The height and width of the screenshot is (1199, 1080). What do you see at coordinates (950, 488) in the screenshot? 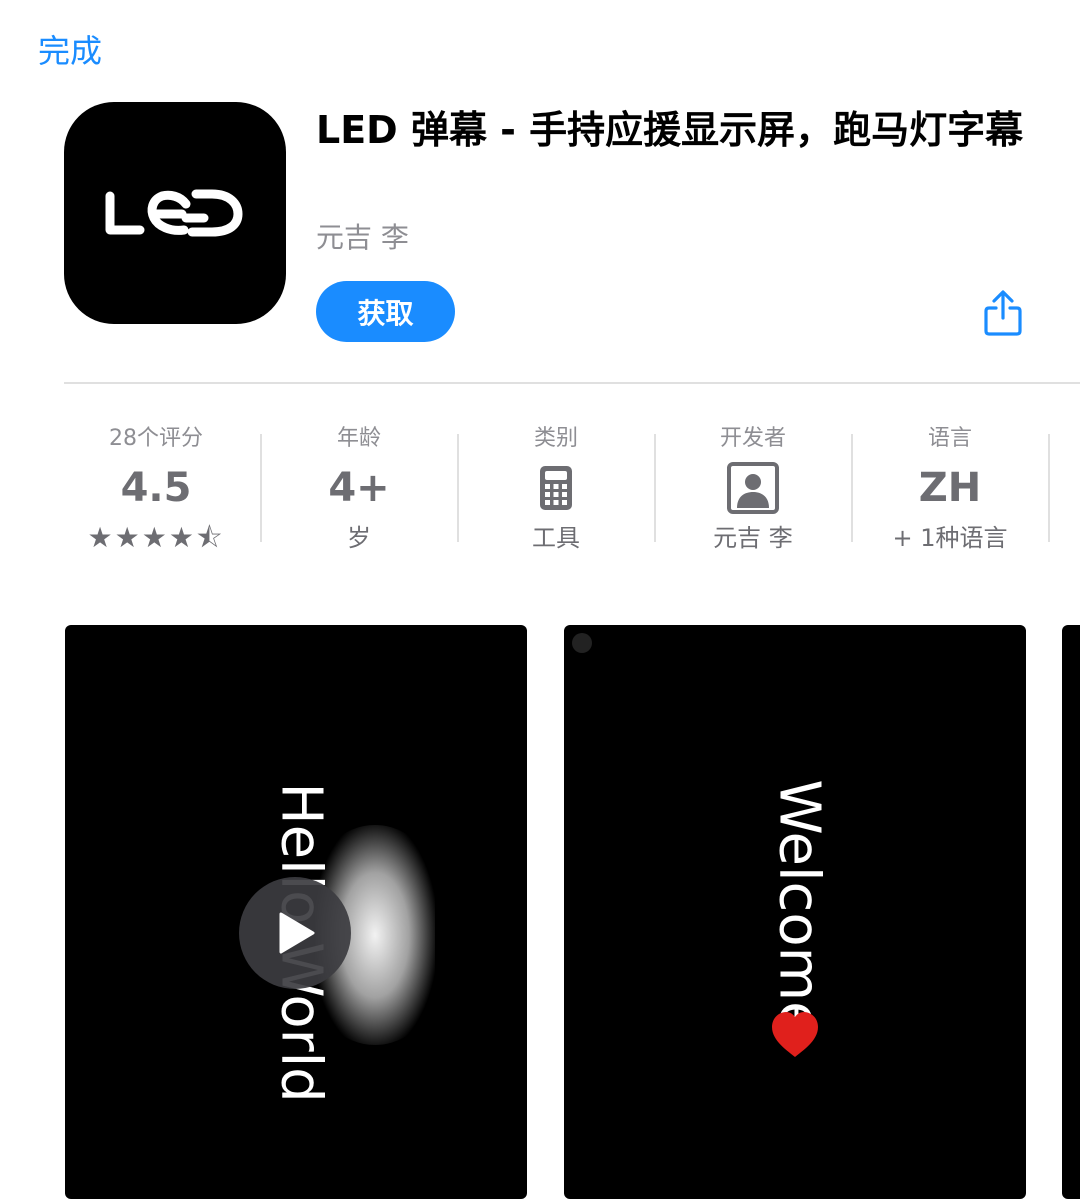
I see `language-value: ZH` at bounding box center [950, 488].